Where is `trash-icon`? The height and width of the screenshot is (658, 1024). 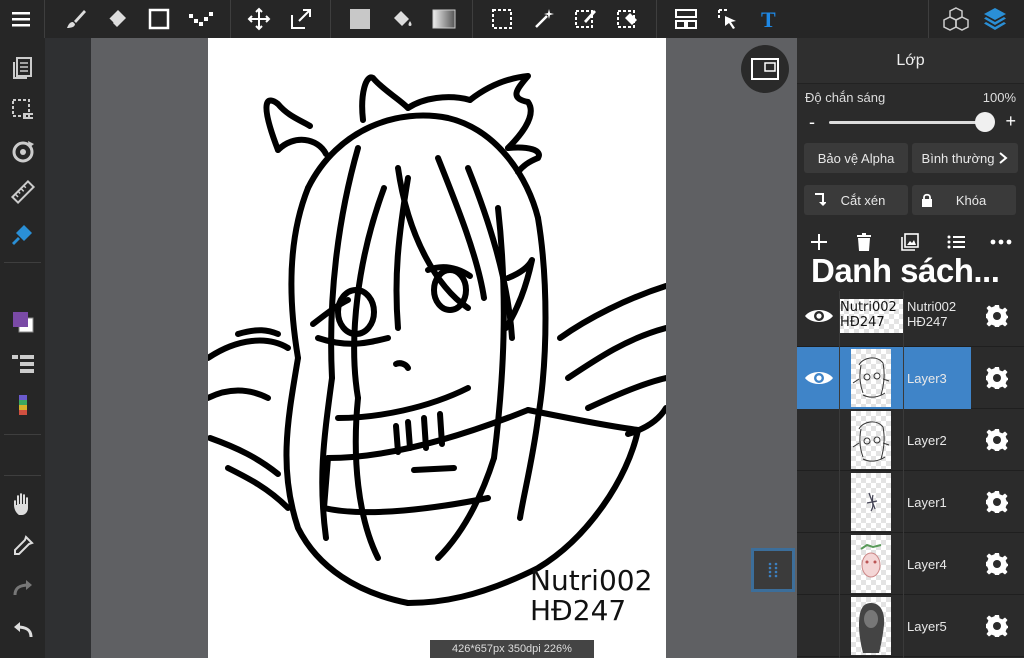
trash-icon is located at coordinates (864, 242).